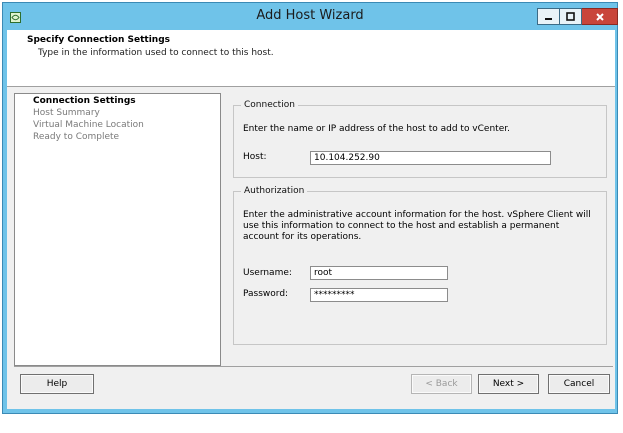  Describe the element at coordinates (269, 105) in the screenshot. I see `connection-legend: Connection` at that location.